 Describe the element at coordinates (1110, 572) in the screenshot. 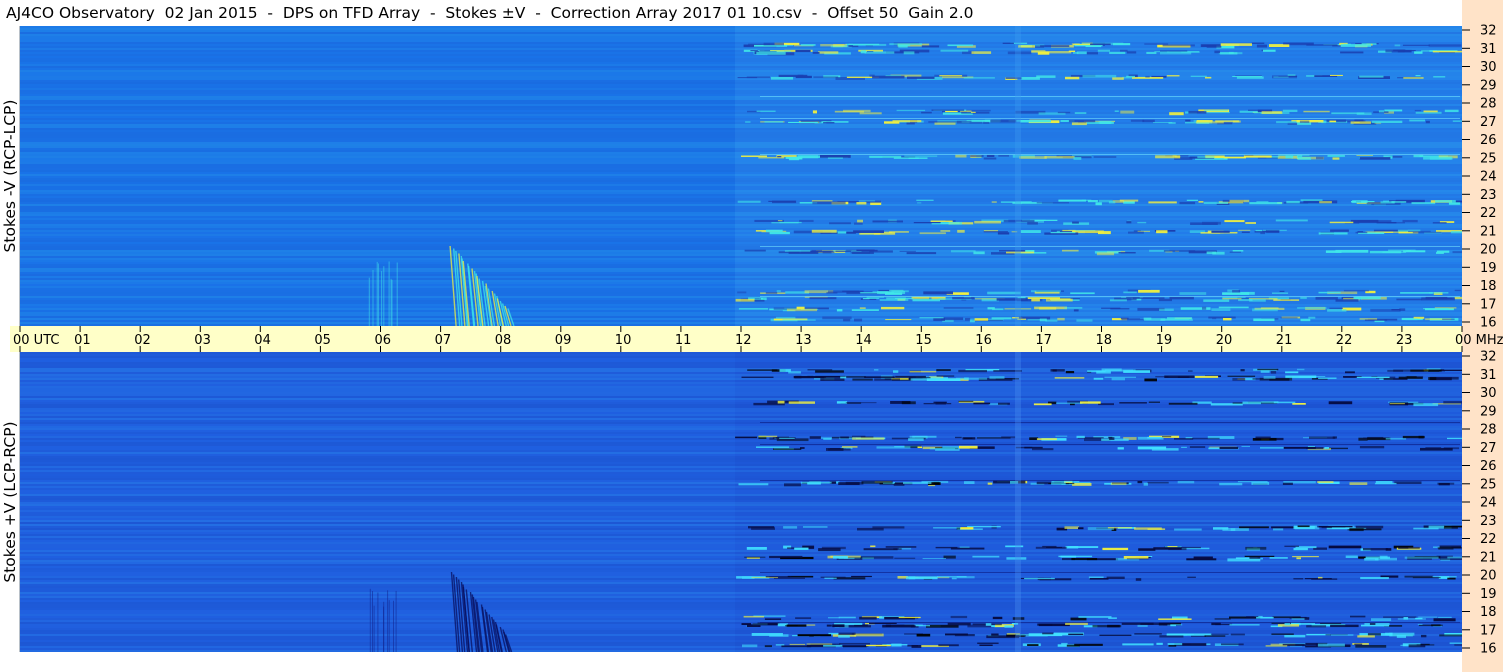

I see `interference-line` at that location.